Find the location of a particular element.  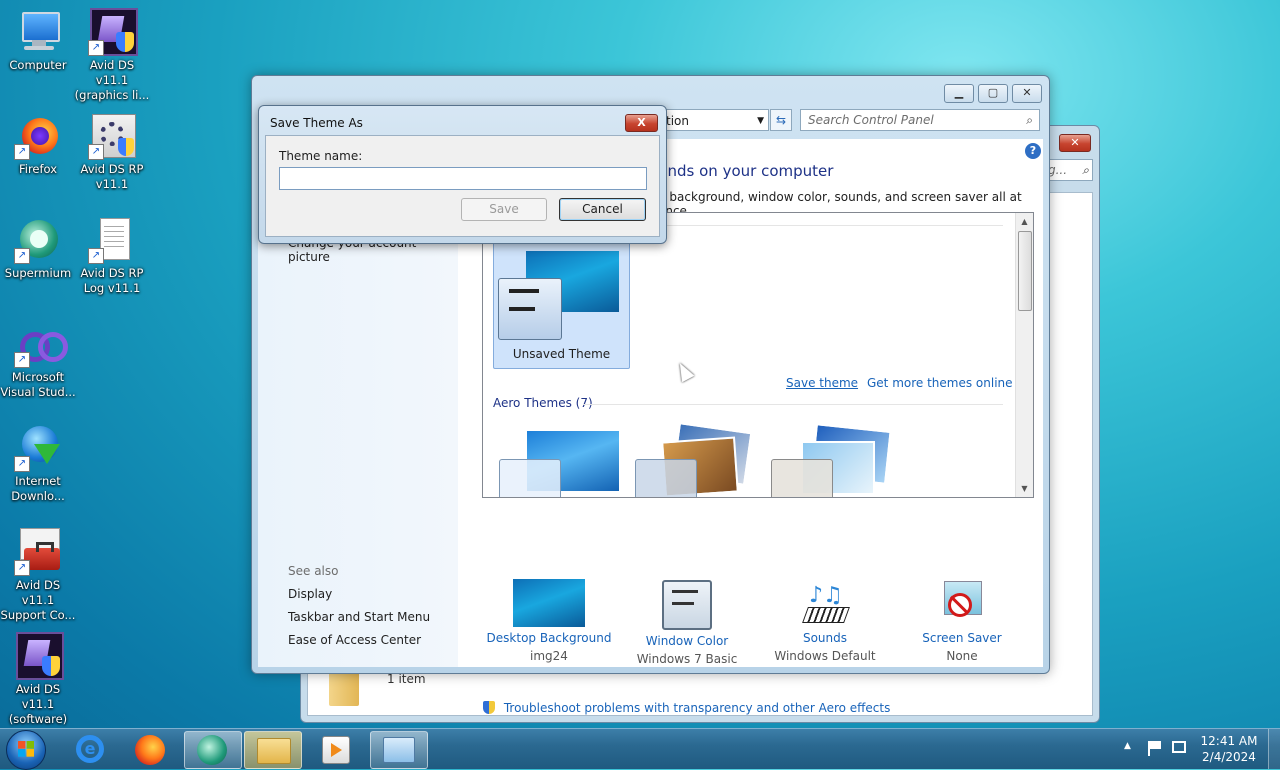

avid-rp-icon: ↗ is located at coordinates (112, 136).